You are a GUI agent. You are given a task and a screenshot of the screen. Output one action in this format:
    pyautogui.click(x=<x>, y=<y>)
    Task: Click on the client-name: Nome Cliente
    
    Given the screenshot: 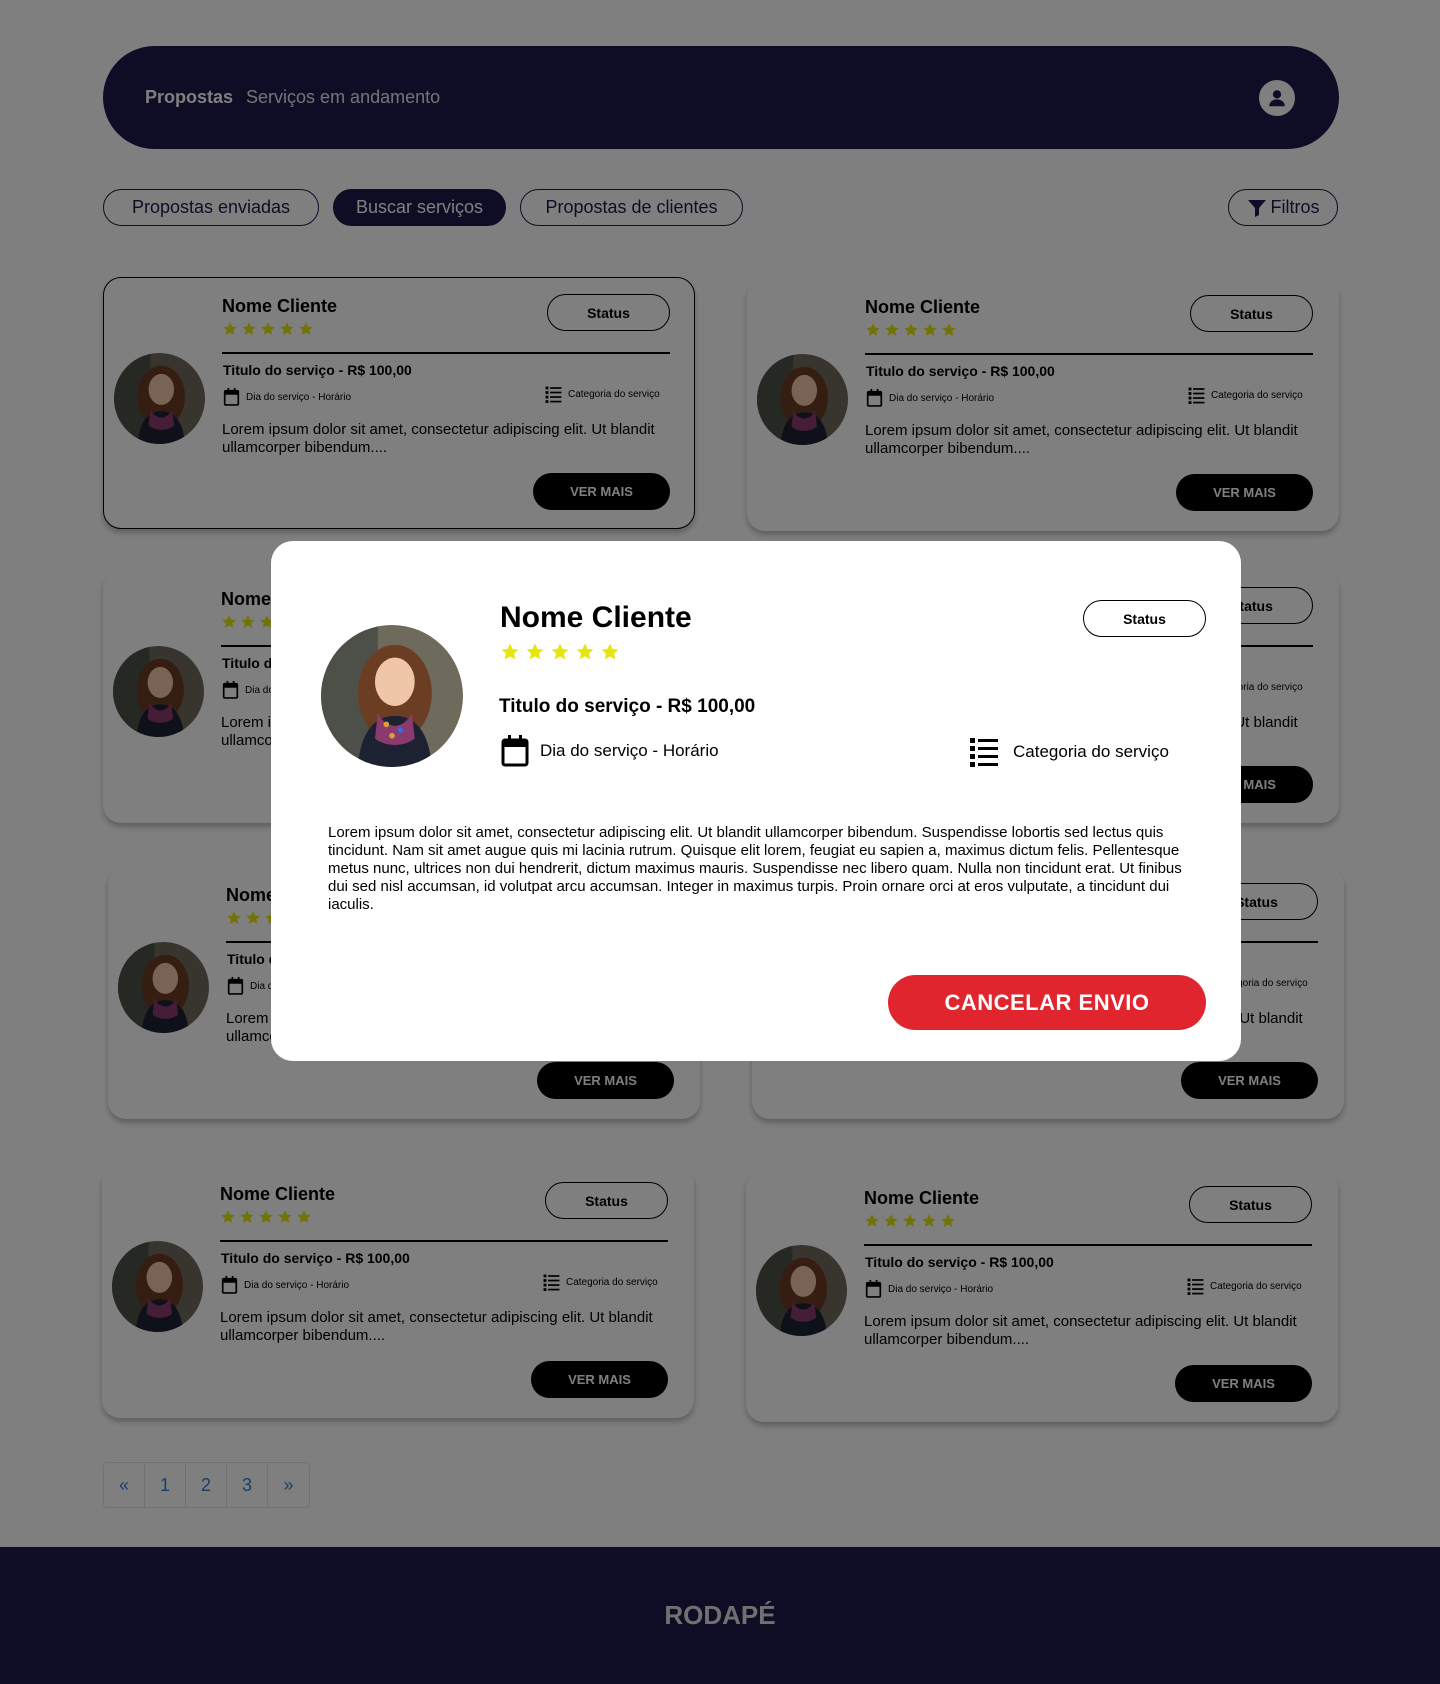 What is the action you would take?
    pyautogui.click(x=596, y=617)
    